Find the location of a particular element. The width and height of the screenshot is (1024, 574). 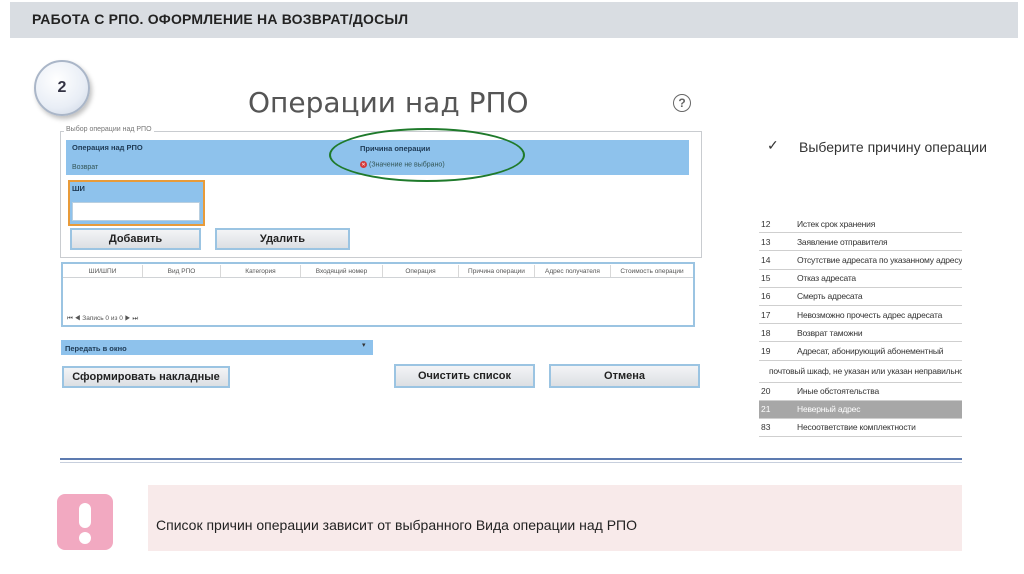

col-header: Вид РПО is located at coordinates (182, 271).